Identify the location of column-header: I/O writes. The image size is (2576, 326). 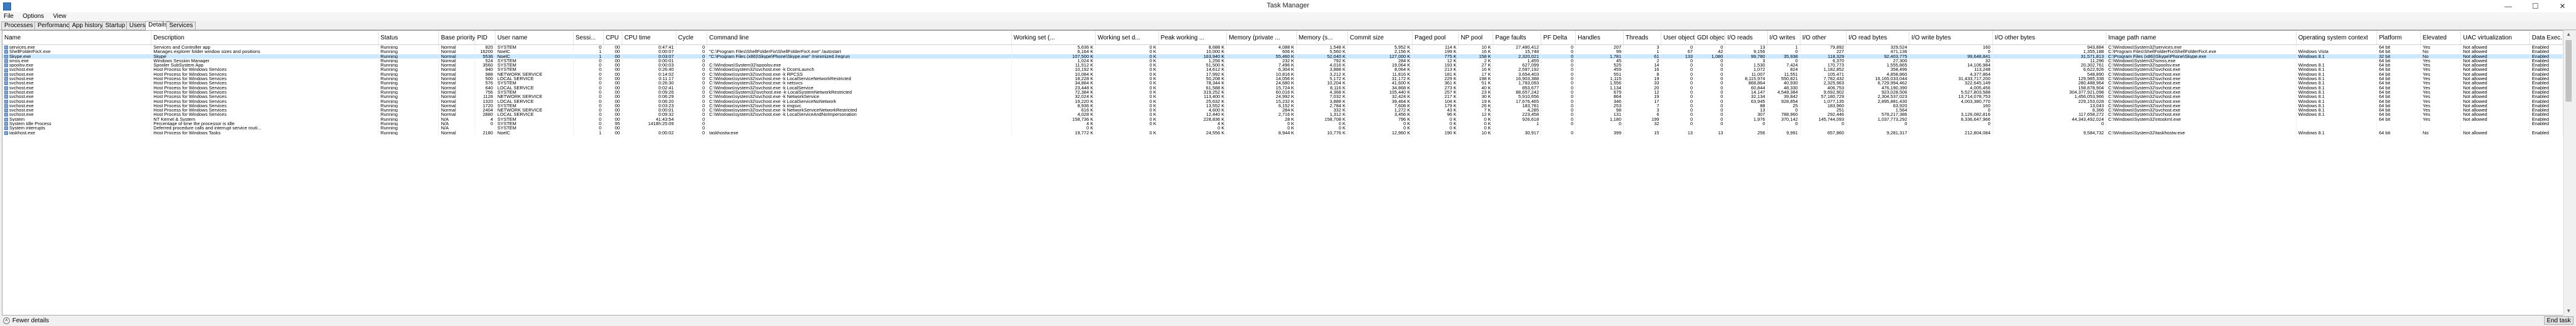
(1783, 38).